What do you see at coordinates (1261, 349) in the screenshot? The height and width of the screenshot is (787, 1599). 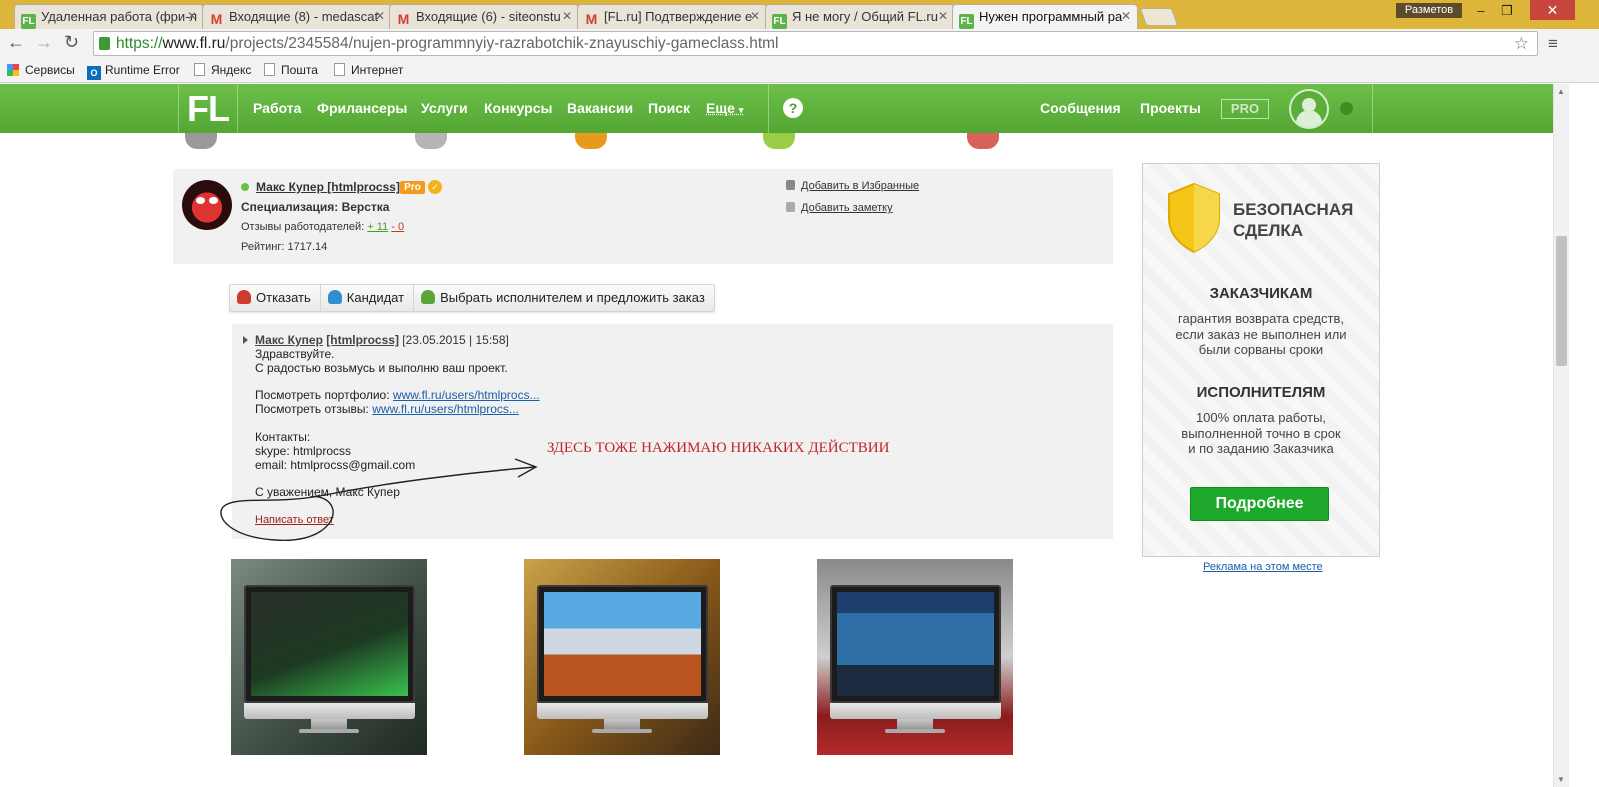 I see `banner-text: были сорваны сроки` at bounding box center [1261, 349].